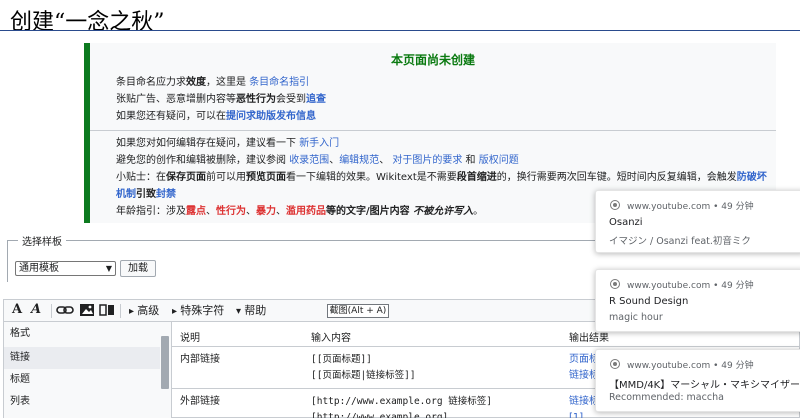 Image resolution: width=800 pixels, height=418 pixels. I want to click on page-title: 创建“一念之秋”, so click(87, 22).